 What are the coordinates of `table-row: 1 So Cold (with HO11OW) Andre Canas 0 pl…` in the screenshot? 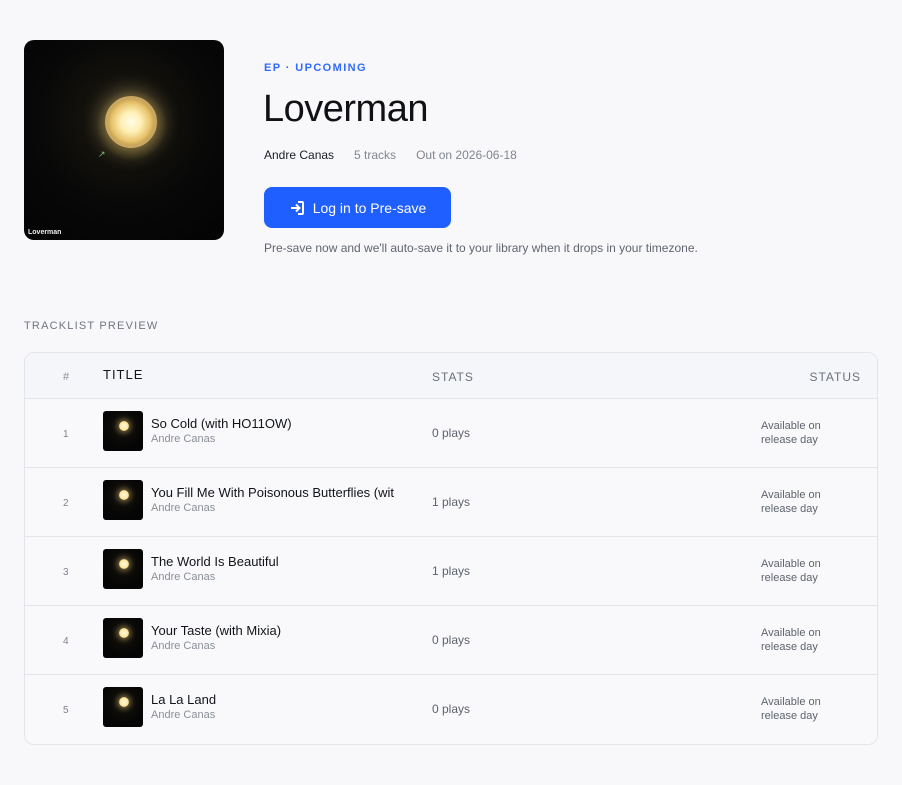 It's located at (451, 433).